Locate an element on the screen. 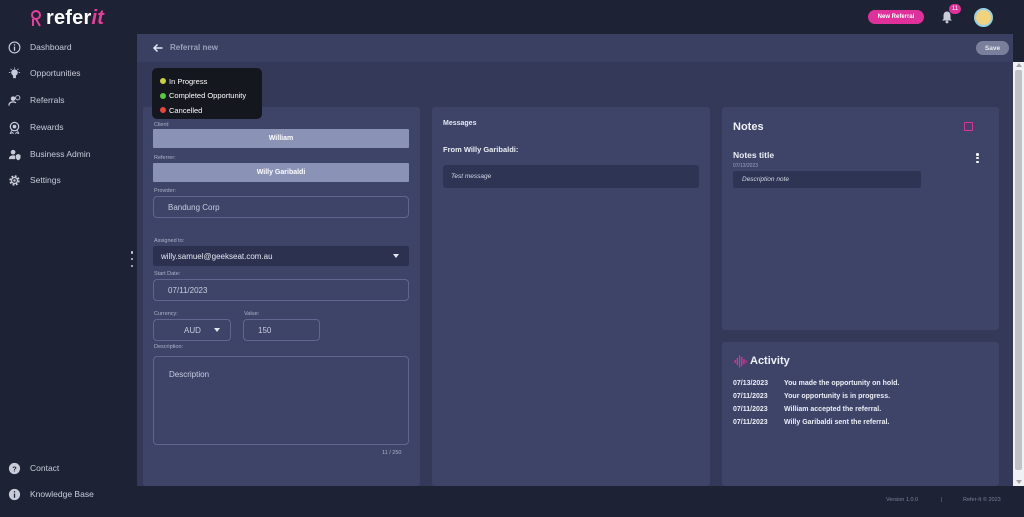 Image resolution: width=1024 pixels, height=517 pixels. avatar is located at coordinates (983, 17).